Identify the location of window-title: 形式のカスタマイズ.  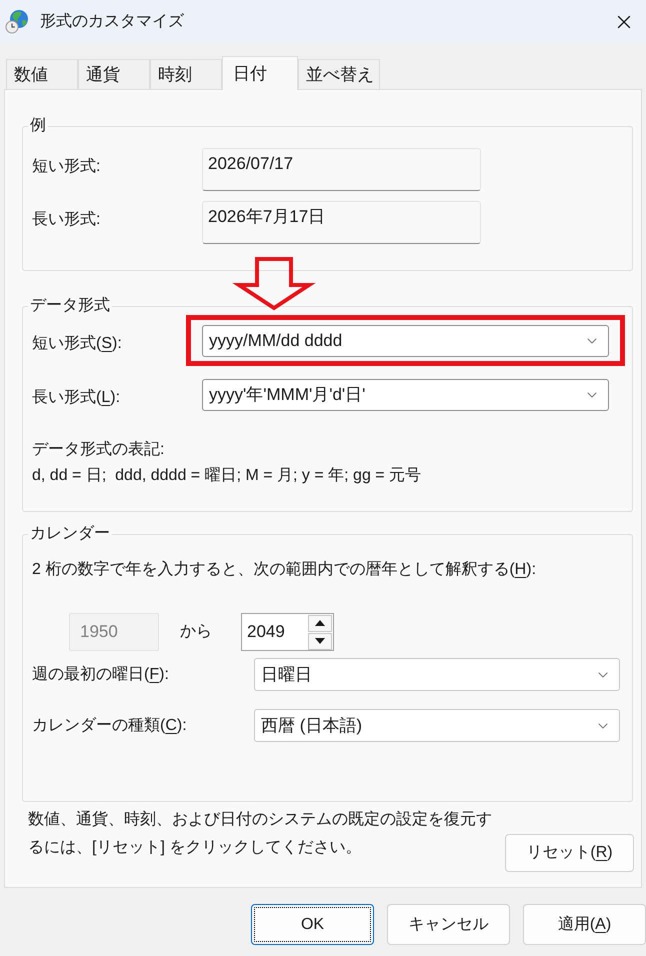
(112, 22).